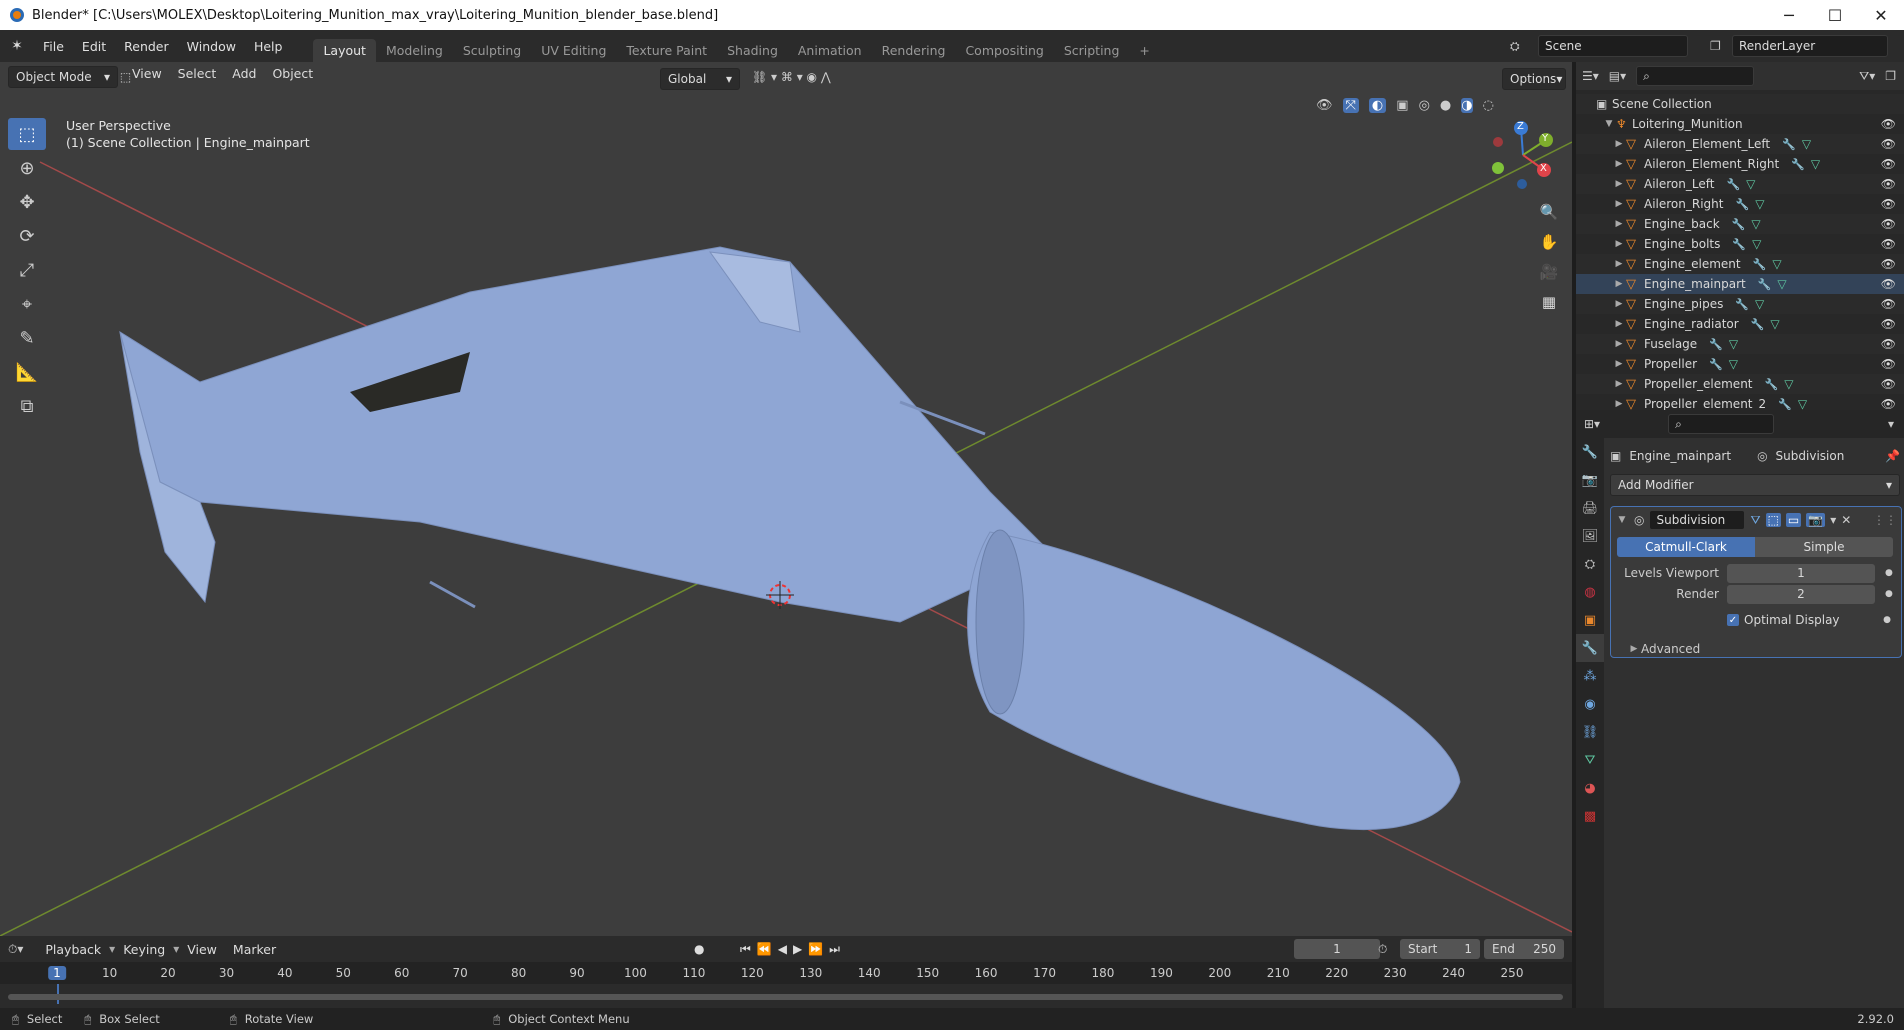 The image size is (1904, 1030). I want to click on transform-tool-icon: ⌖, so click(27, 304).